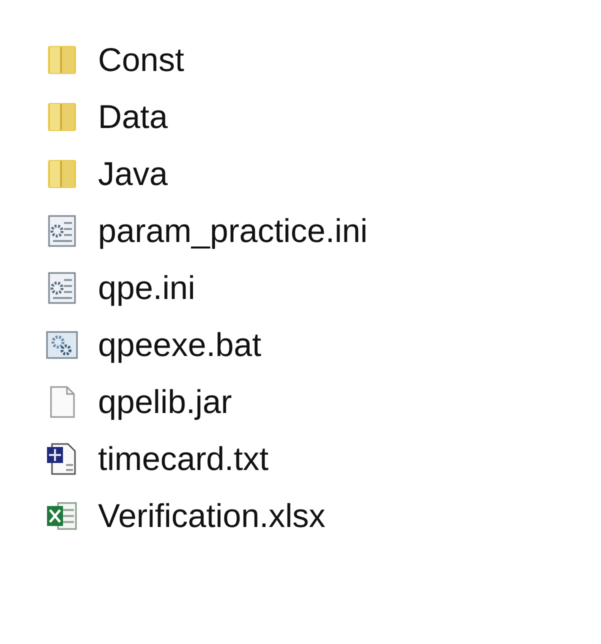 The height and width of the screenshot is (644, 601). I want to click on file-name: param_practice.ini, so click(233, 231).